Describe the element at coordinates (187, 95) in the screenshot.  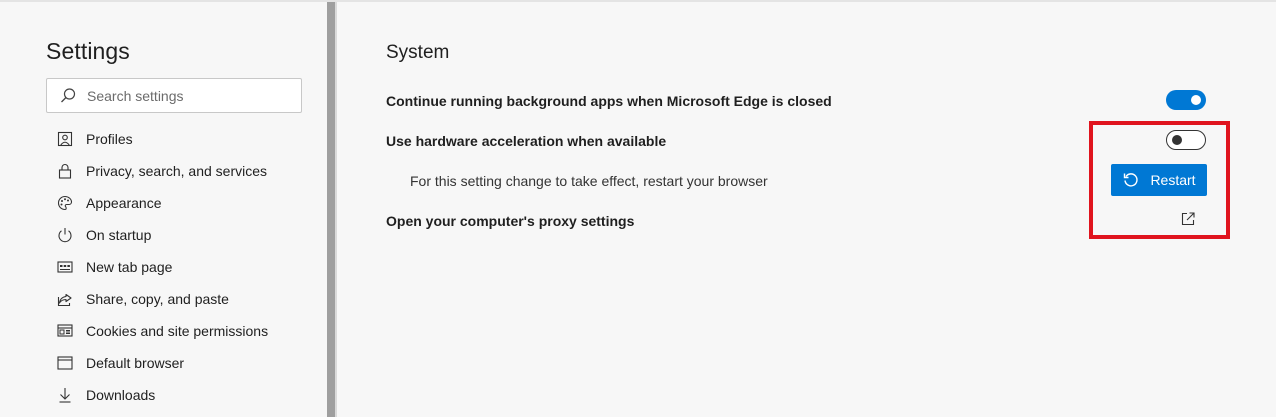
I see `search-input` at that location.